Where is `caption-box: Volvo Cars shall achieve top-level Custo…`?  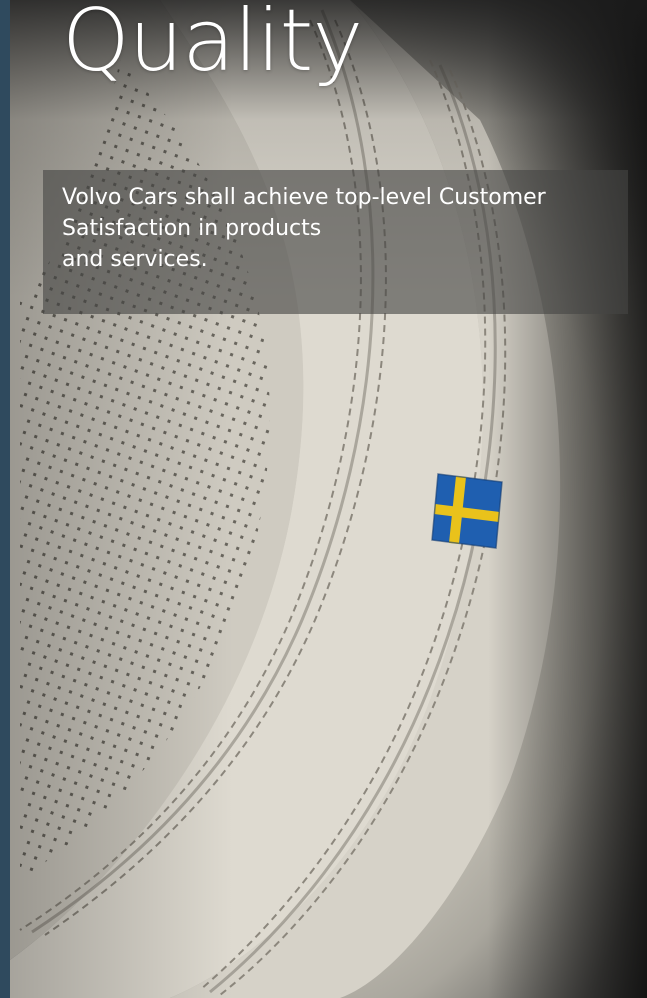 caption-box: Volvo Cars shall achieve top-level Custo… is located at coordinates (335, 242).